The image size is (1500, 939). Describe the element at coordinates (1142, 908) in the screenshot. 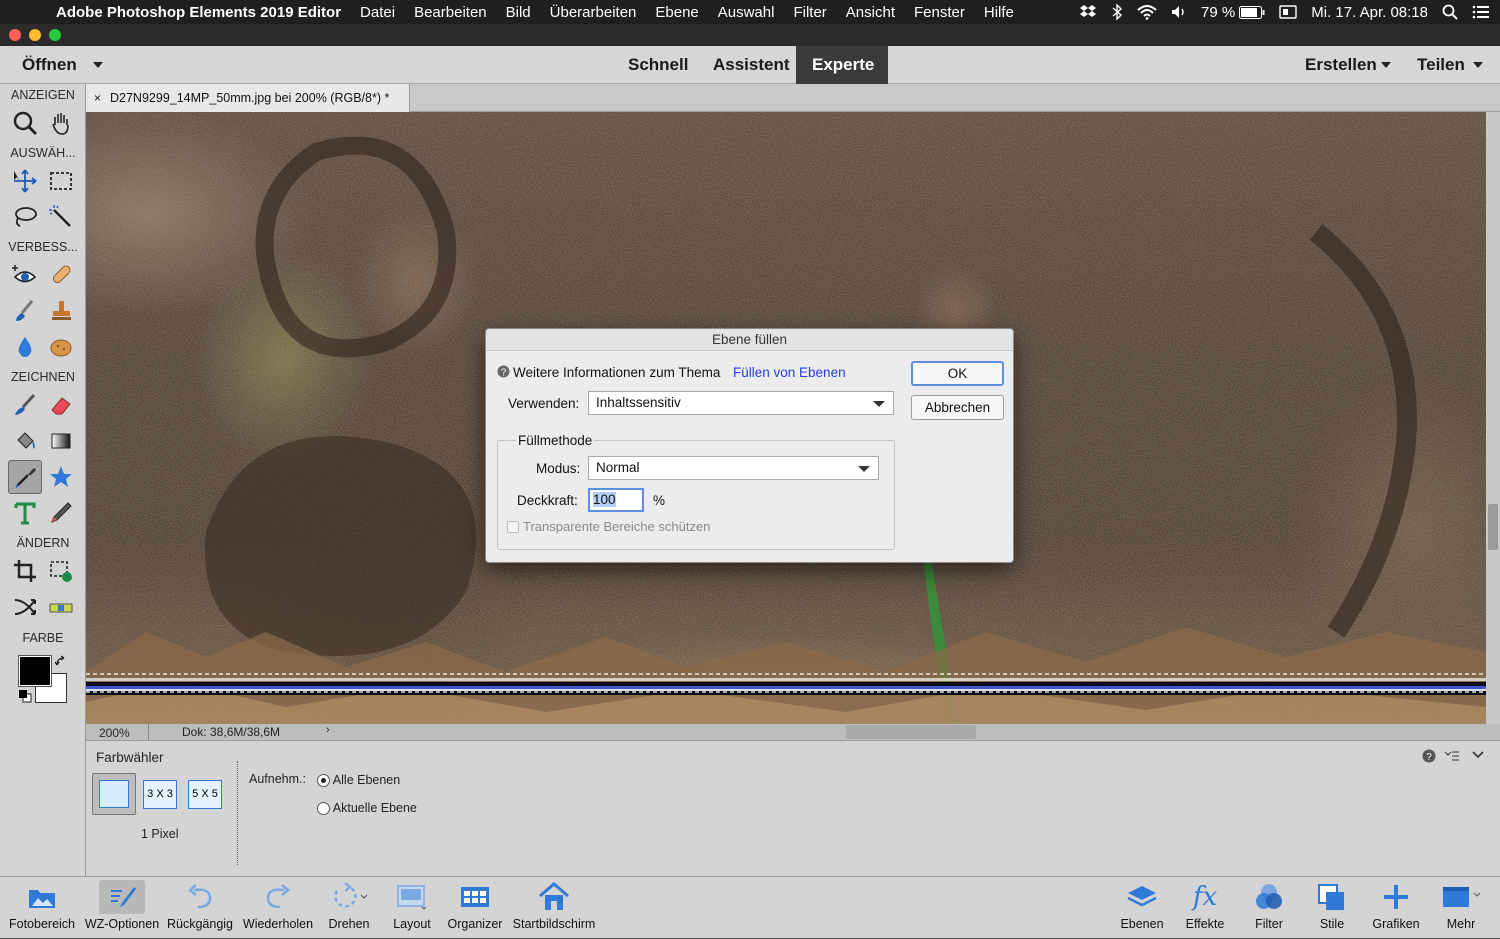

I see `layers-panel-button: Ebenen` at that location.